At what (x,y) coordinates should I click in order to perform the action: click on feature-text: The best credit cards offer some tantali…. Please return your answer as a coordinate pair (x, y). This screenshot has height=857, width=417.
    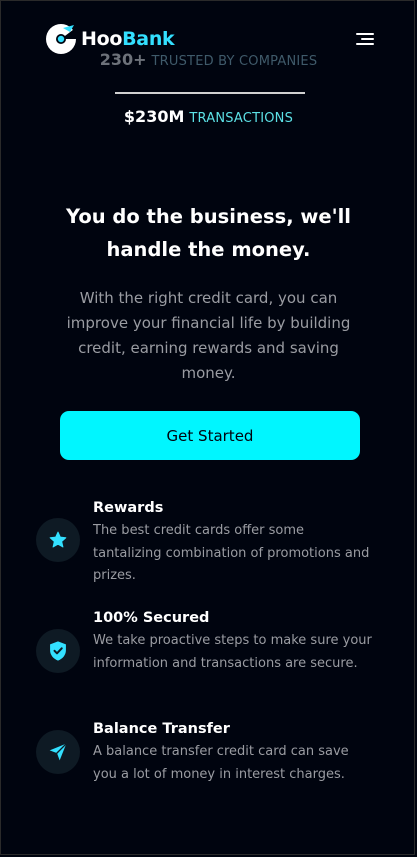
    Looking at the image, I should click on (231, 553).